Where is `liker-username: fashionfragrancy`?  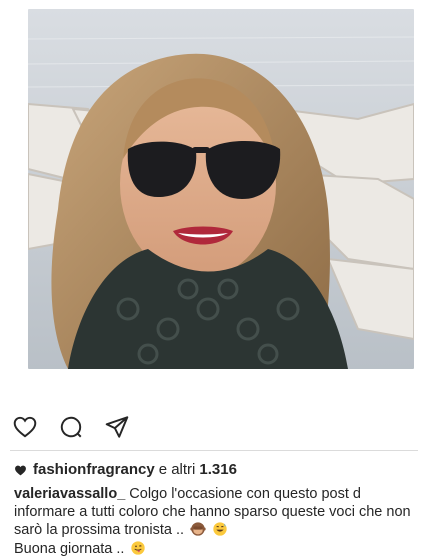 liker-username: fashionfragrancy is located at coordinates (94, 470).